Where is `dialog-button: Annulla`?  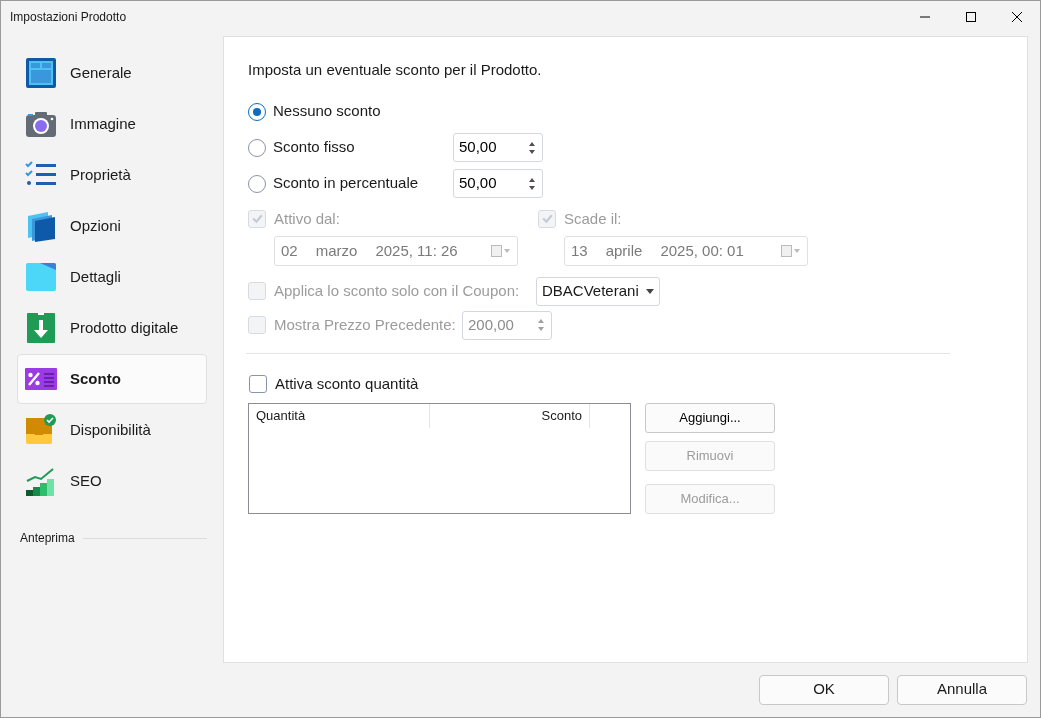
dialog-button: Annulla is located at coordinates (962, 689).